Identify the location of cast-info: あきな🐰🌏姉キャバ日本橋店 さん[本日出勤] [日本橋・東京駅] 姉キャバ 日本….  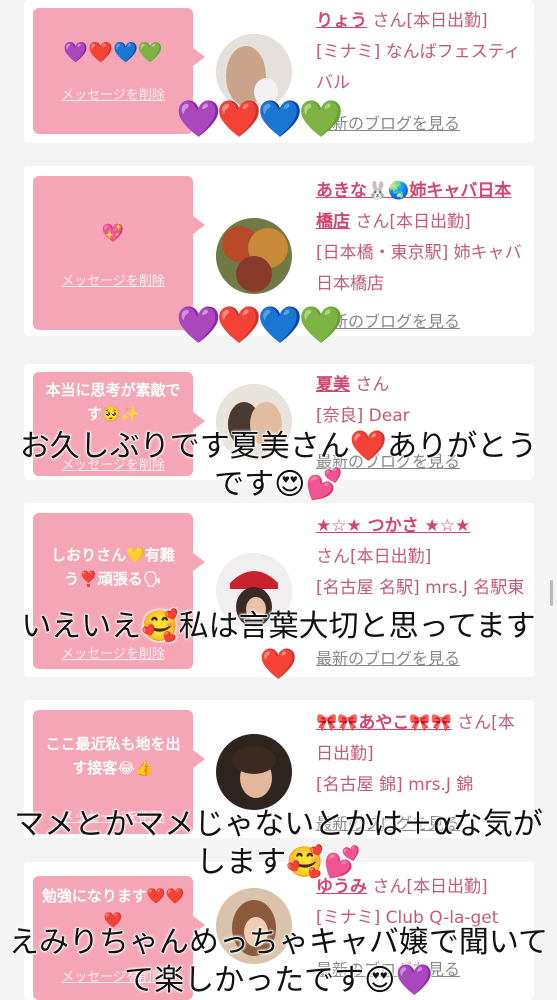
(422, 238).